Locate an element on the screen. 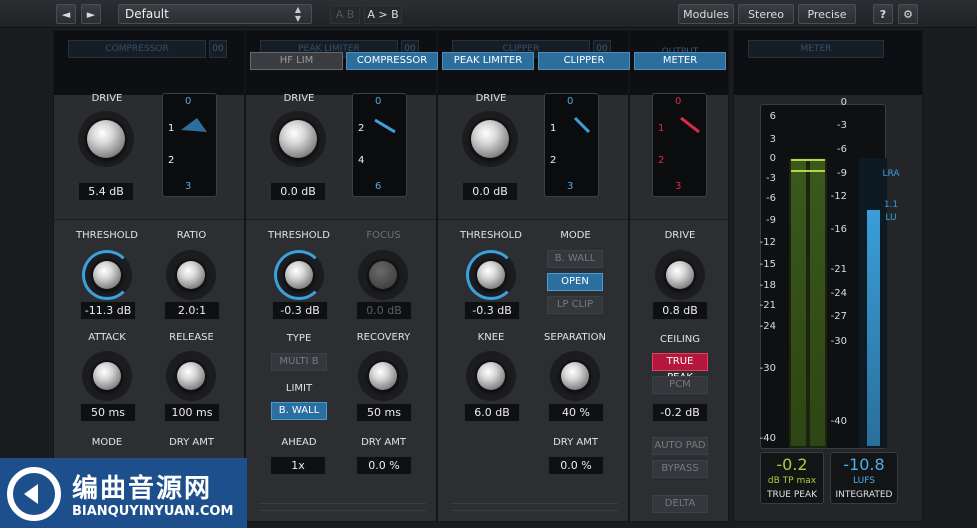 The height and width of the screenshot is (528, 977). true-peak-label: TRUE PEAK is located at coordinates (792, 495).